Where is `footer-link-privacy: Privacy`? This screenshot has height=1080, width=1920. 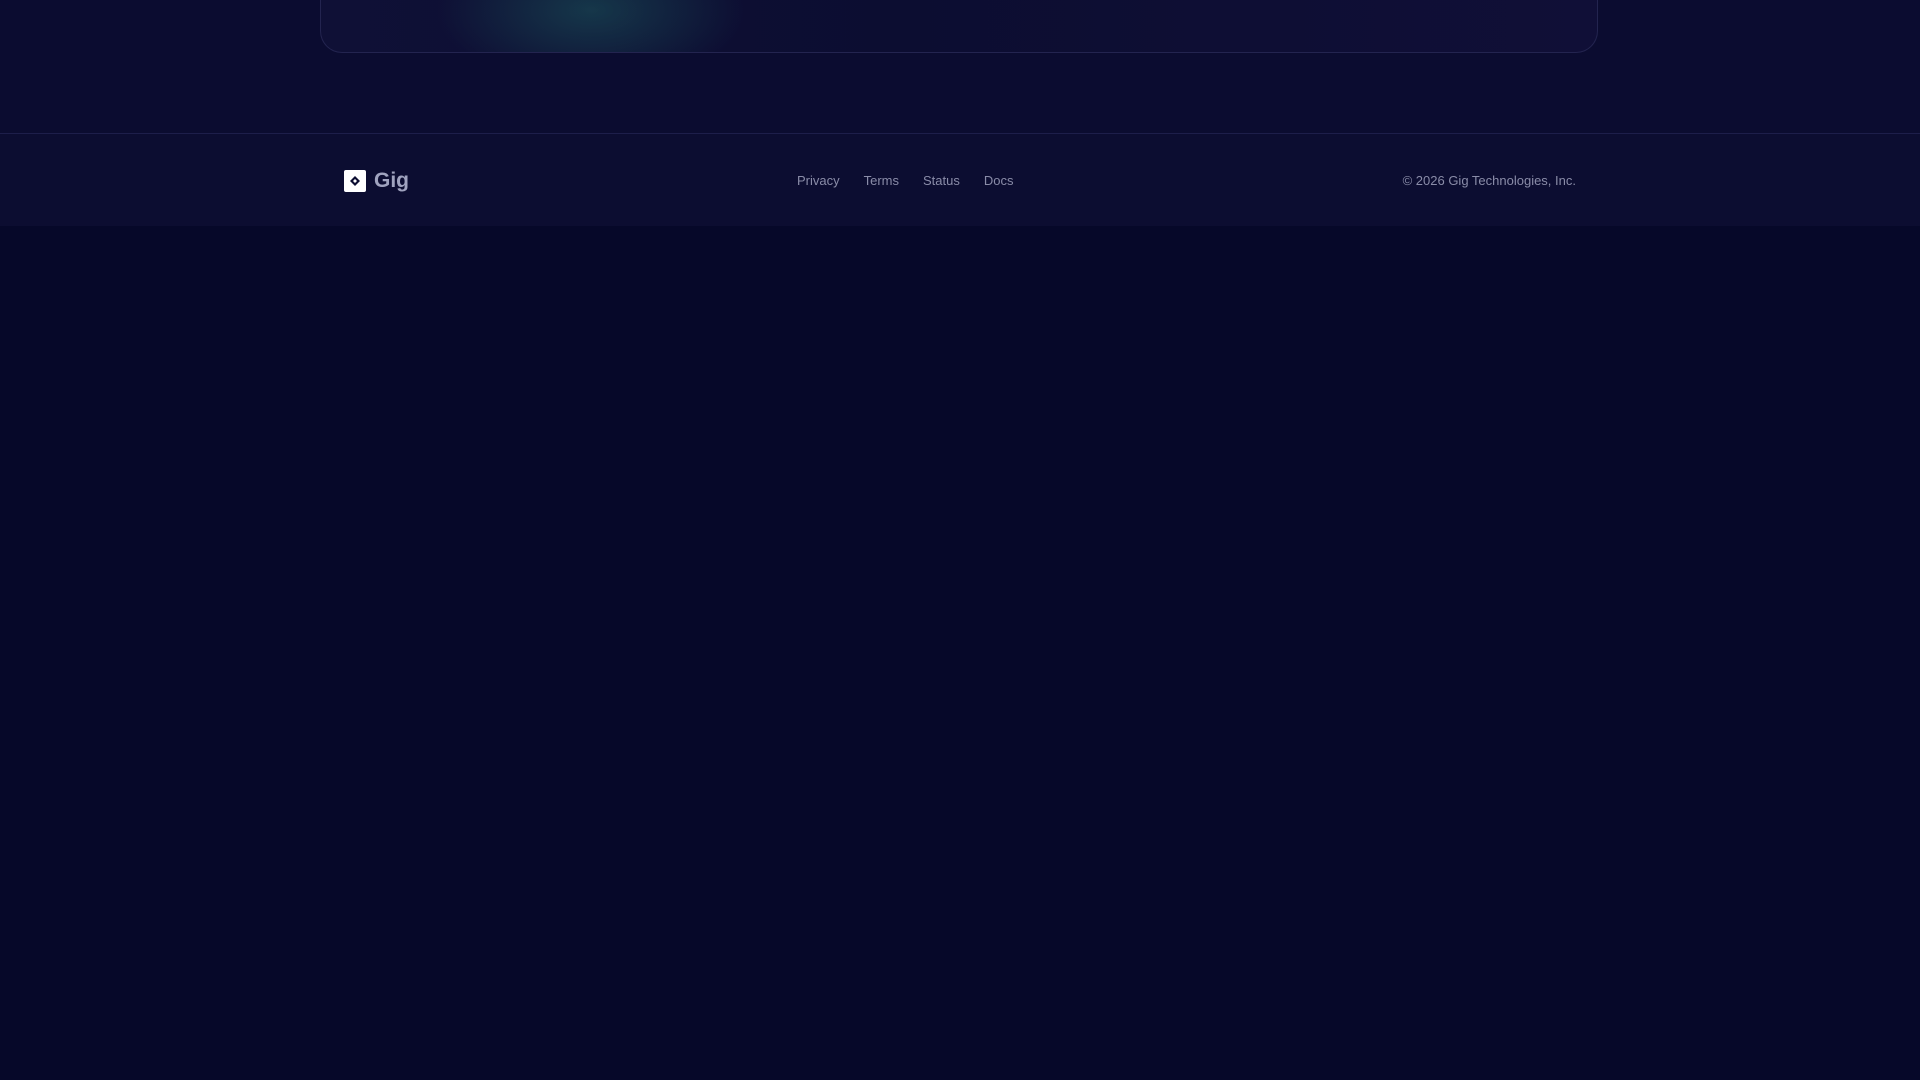 footer-link-privacy: Privacy is located at coordinates (818, 181).